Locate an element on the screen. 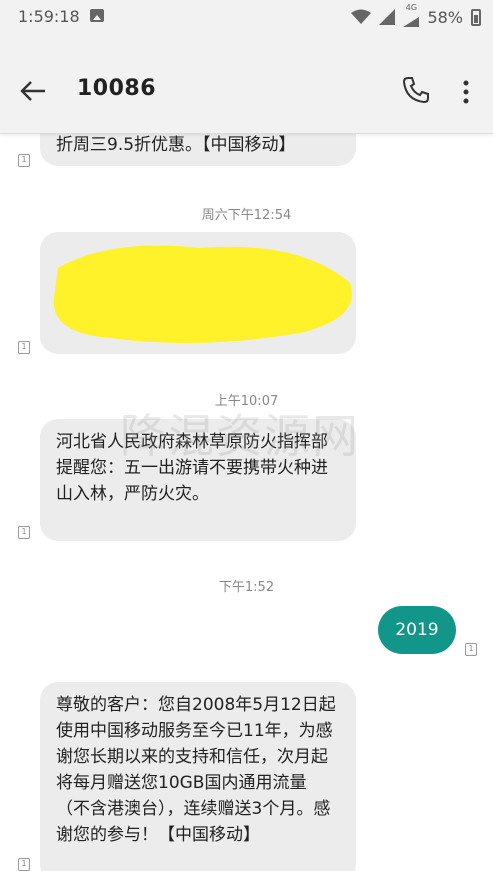 Image resolution: width=493 pixels, height=871 pixels. status-icons: 4G 58% is located at coordinates (416, 17).